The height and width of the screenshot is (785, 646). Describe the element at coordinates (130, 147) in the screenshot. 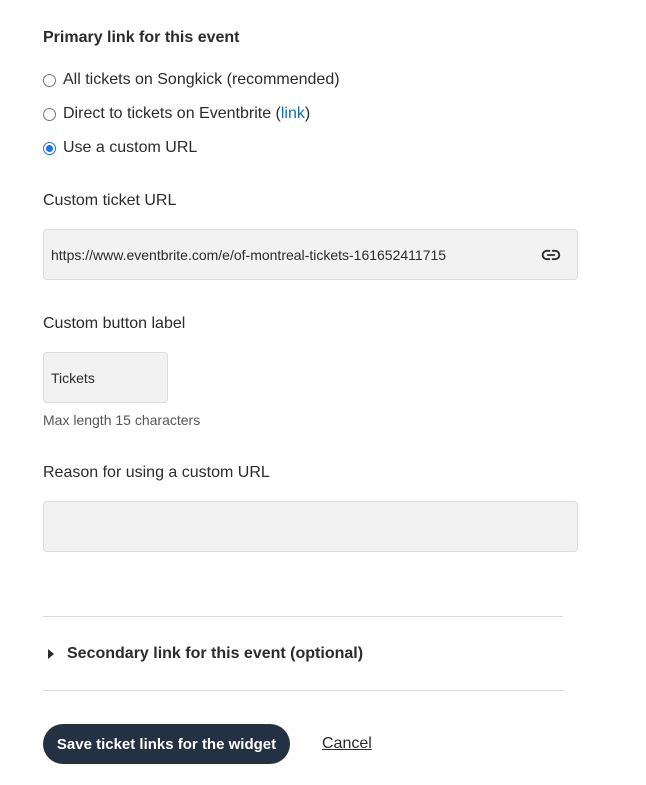

I see `radio-label-custom-url: Use a custom URL` at that location.